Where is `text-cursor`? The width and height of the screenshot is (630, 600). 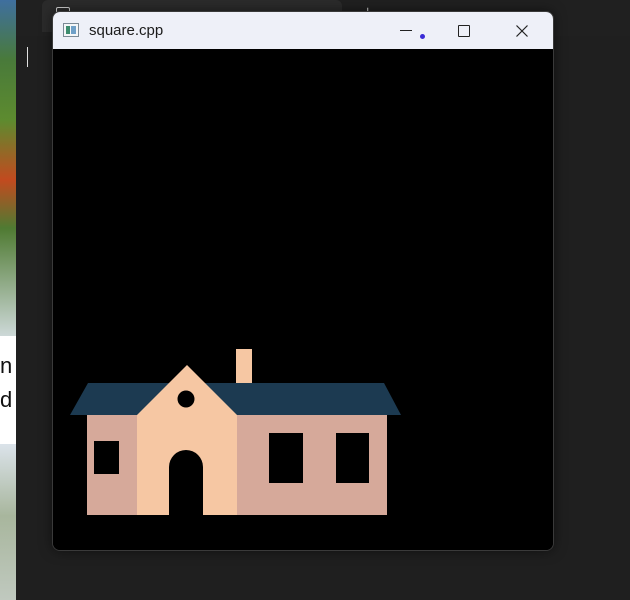 text-cursor is located at coordinates (27, 57).